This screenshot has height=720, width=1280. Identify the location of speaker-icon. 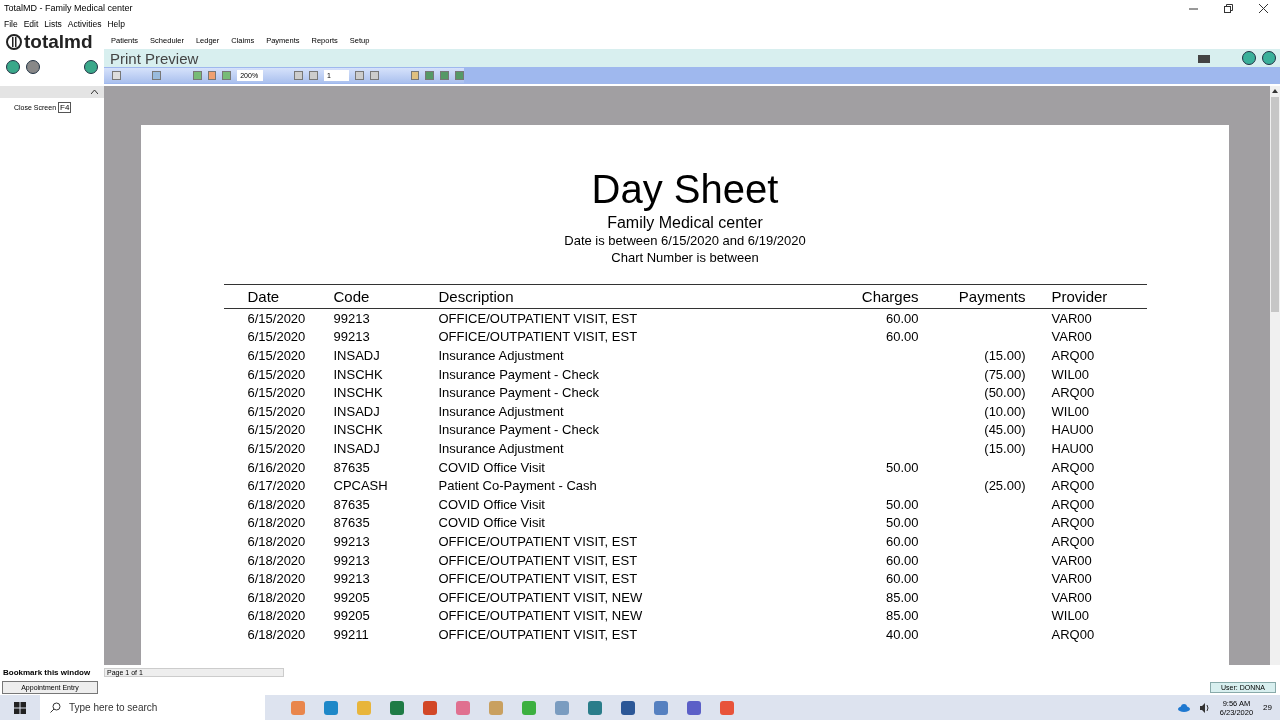
(1204, 707).